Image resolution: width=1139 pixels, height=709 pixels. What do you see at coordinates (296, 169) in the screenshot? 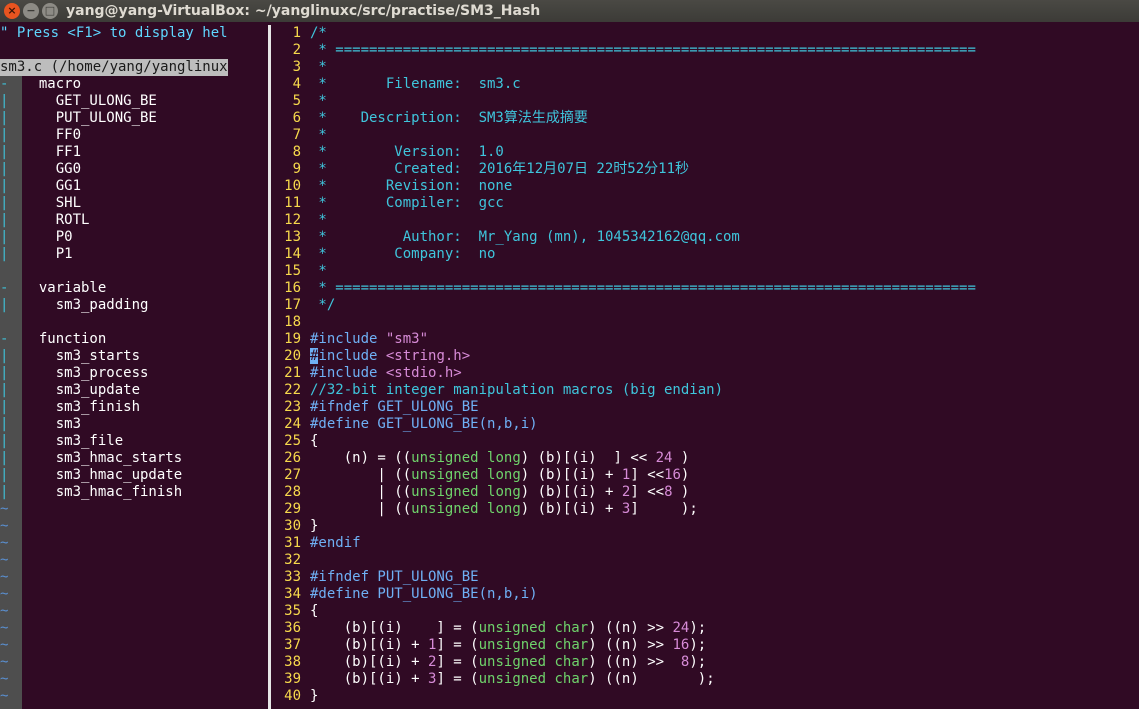
I see `line-number: 9` at bounding box center [296, 169].